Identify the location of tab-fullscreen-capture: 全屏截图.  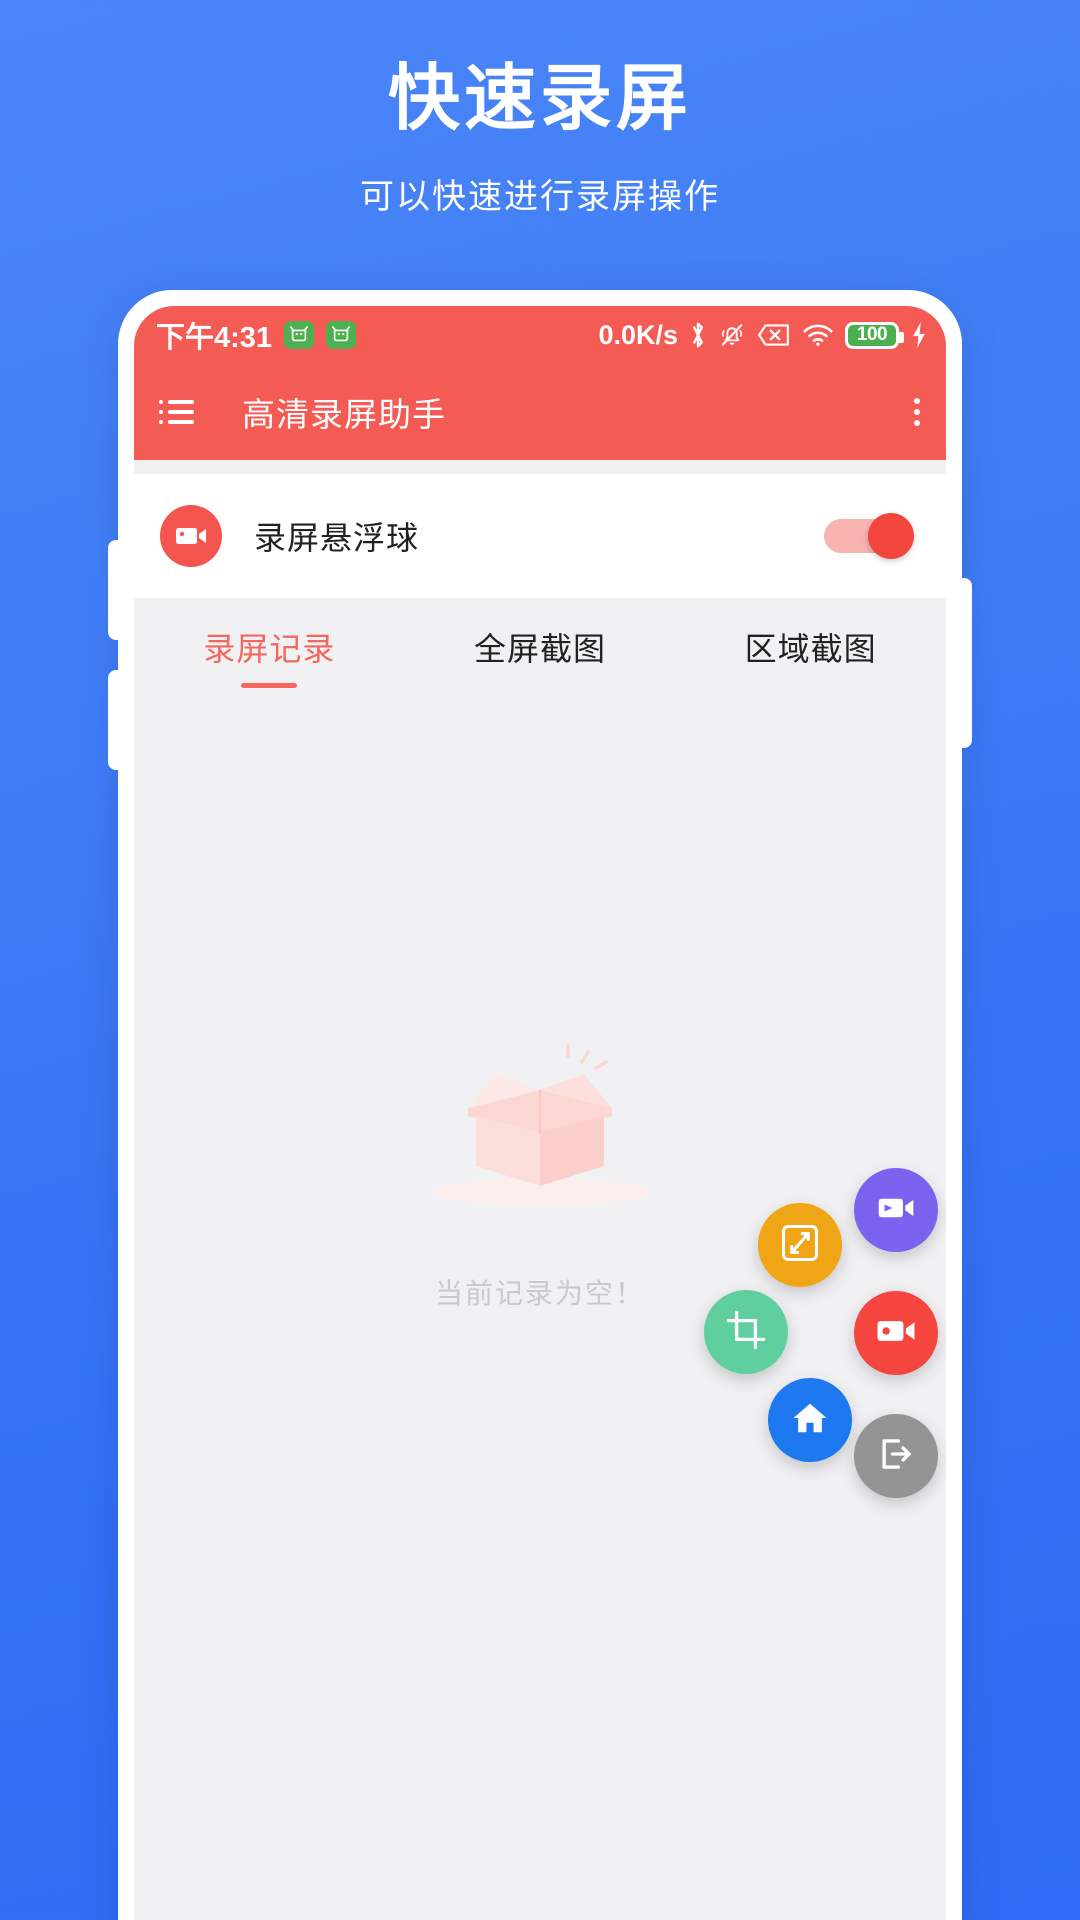
(540, 647).